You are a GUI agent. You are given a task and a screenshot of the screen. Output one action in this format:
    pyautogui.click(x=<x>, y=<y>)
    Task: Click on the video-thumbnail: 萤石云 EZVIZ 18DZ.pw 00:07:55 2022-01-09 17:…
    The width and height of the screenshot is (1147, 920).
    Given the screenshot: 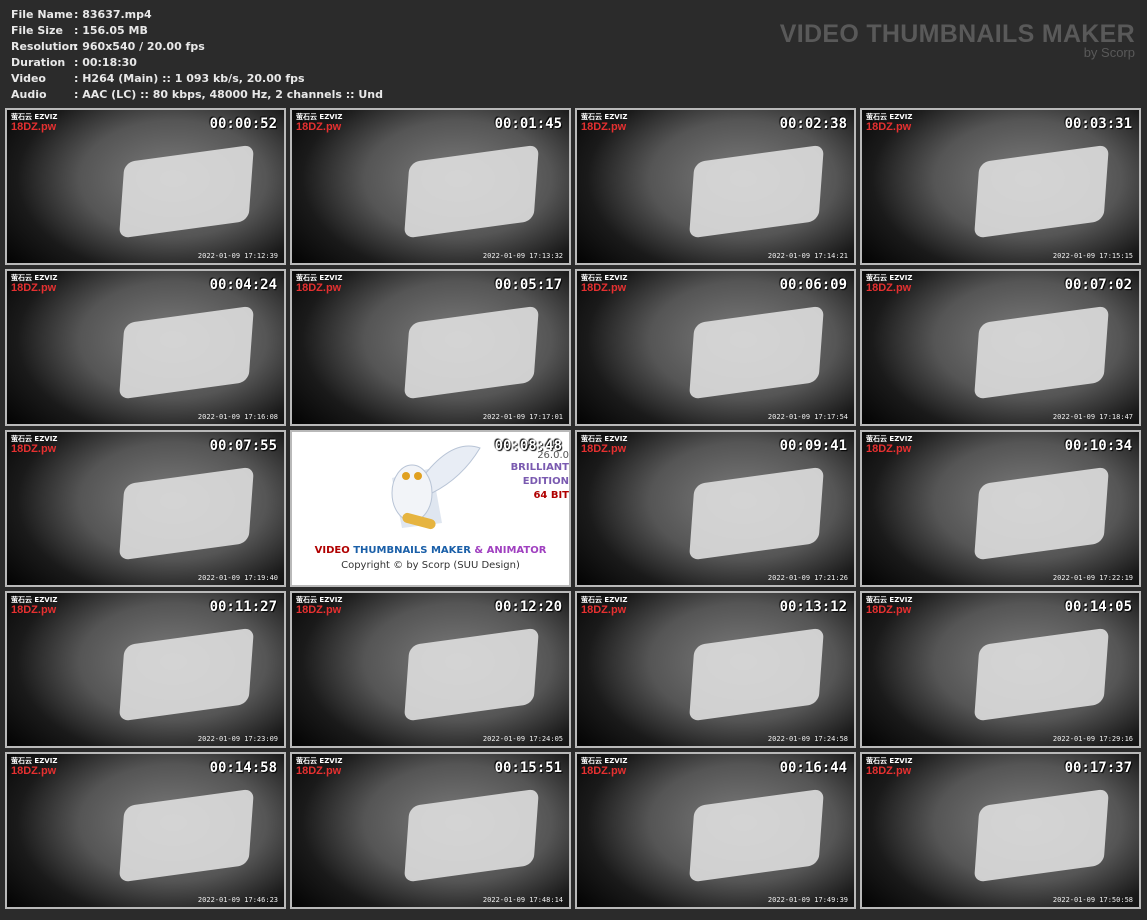 What is the action you would take?
    pyautogui.click(x=145, y=508)
    